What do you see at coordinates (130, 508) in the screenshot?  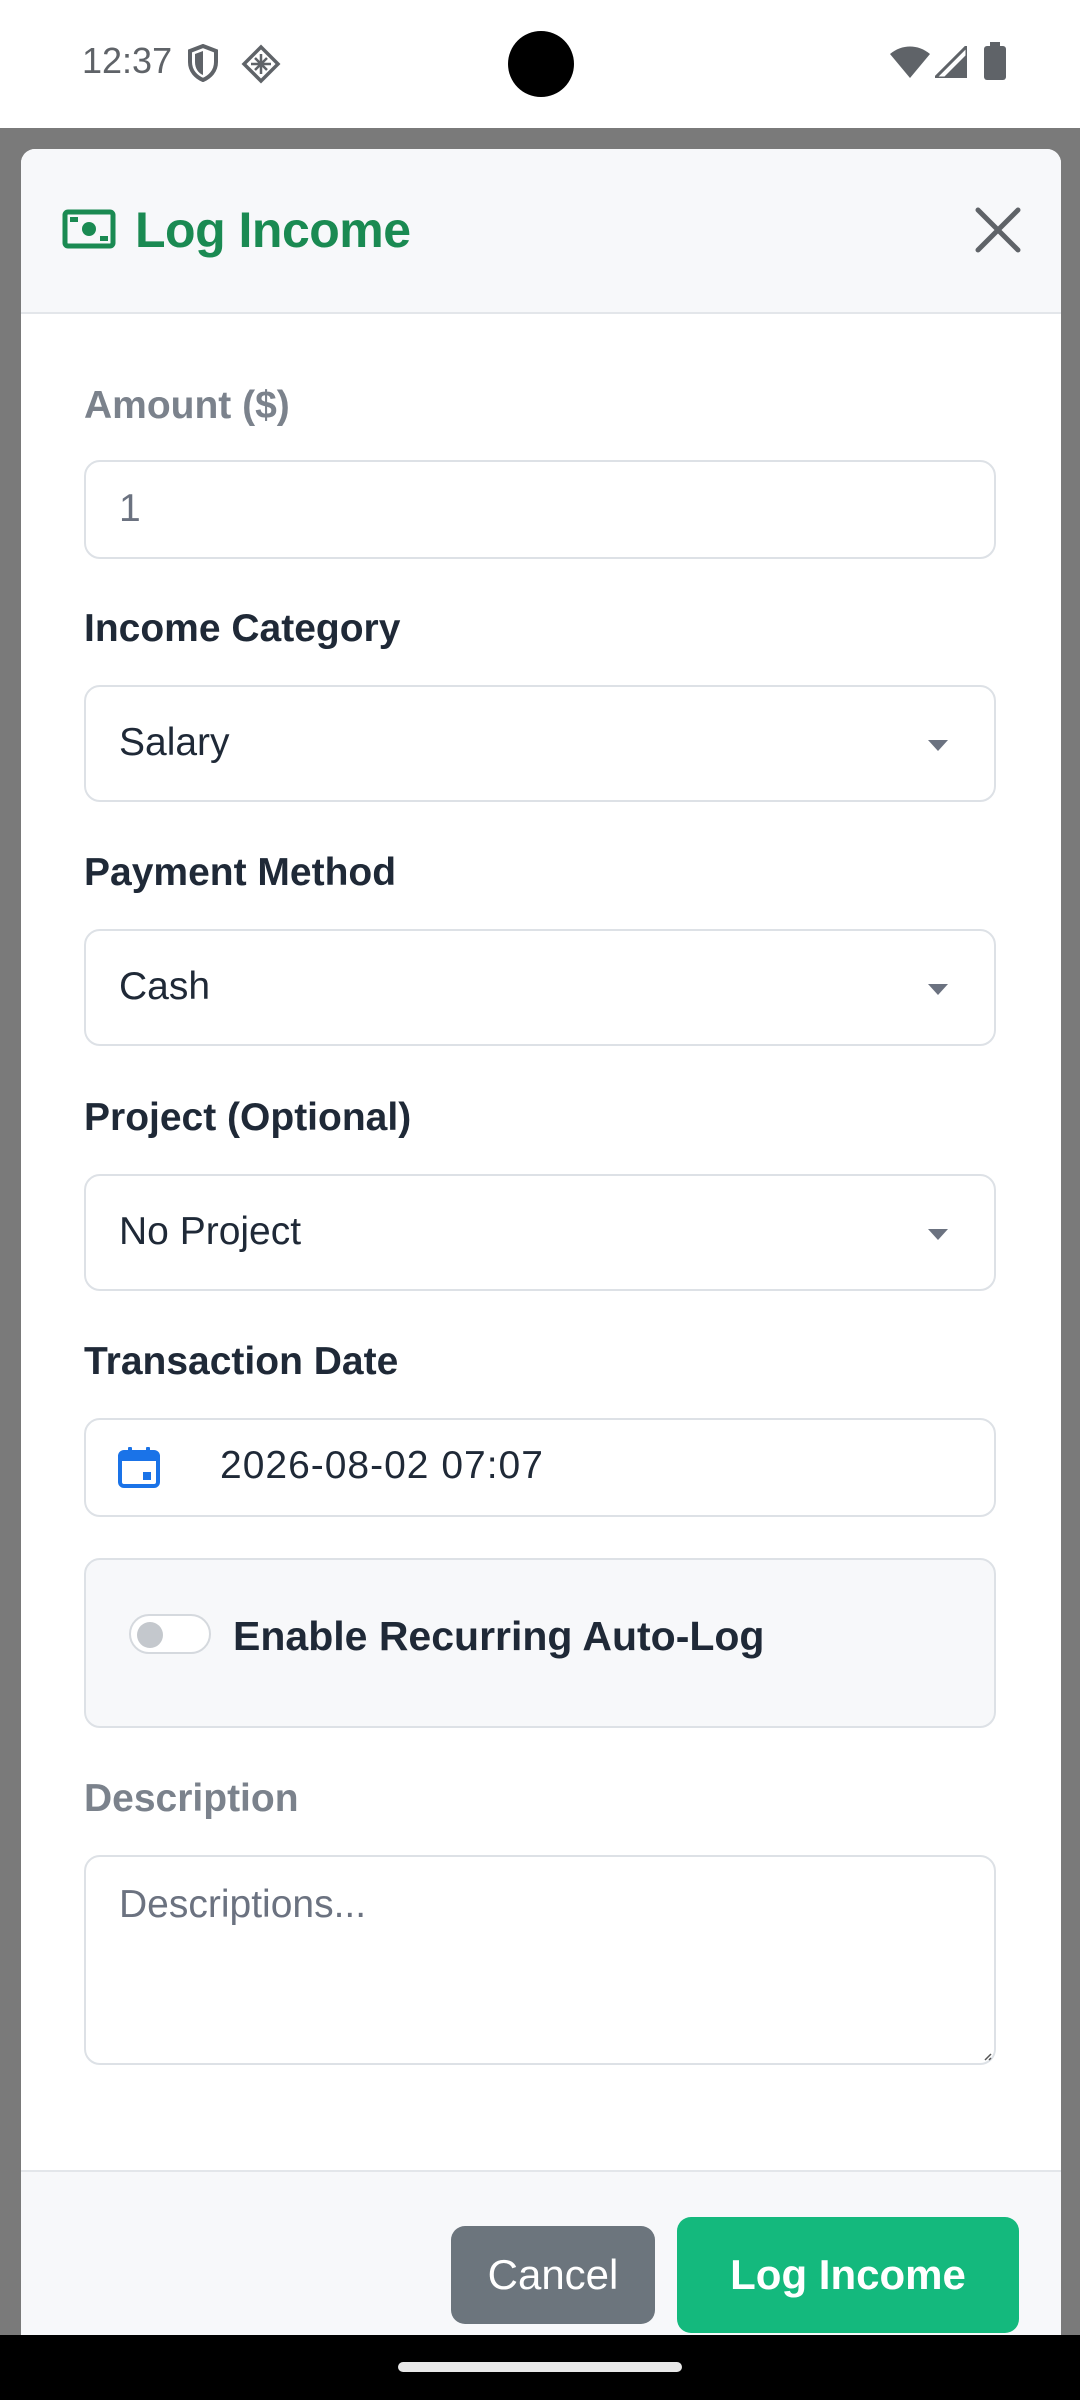 I see `amount-value: 1` at bounding box center [130, 508].